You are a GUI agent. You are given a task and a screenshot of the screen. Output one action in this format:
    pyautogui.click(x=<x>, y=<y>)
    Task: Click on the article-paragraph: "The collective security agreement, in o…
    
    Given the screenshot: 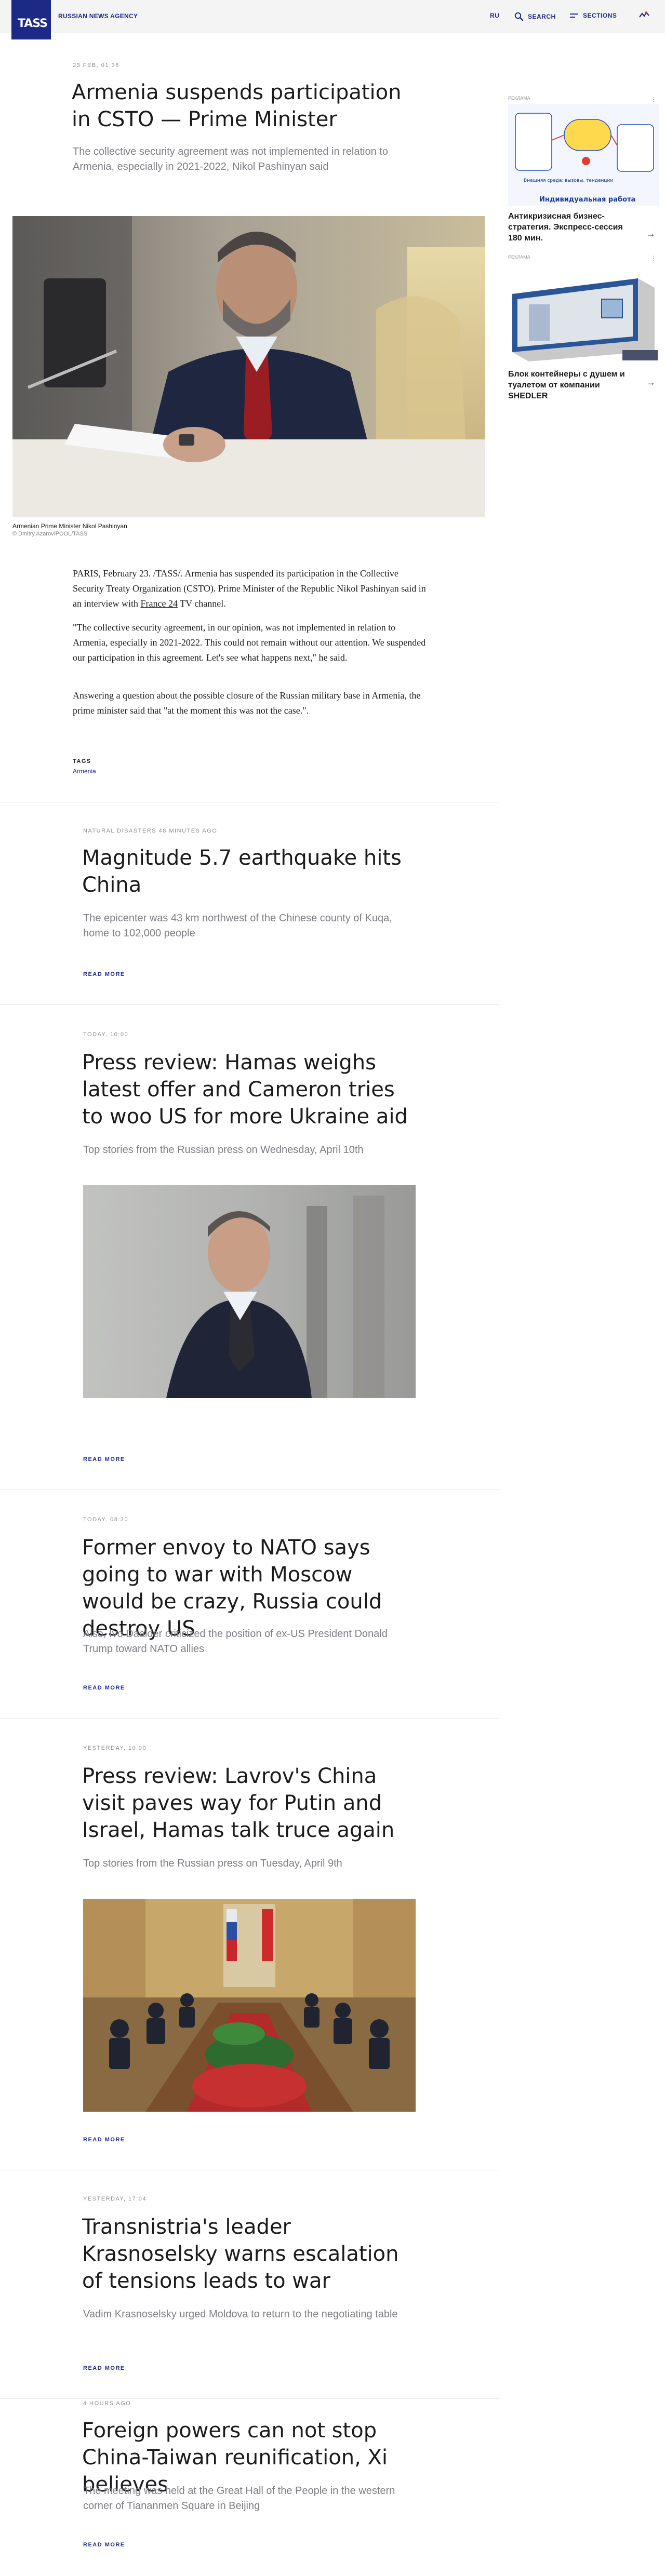 What is the action you would take?
    pyautogui.click(x=249, y=642)
    